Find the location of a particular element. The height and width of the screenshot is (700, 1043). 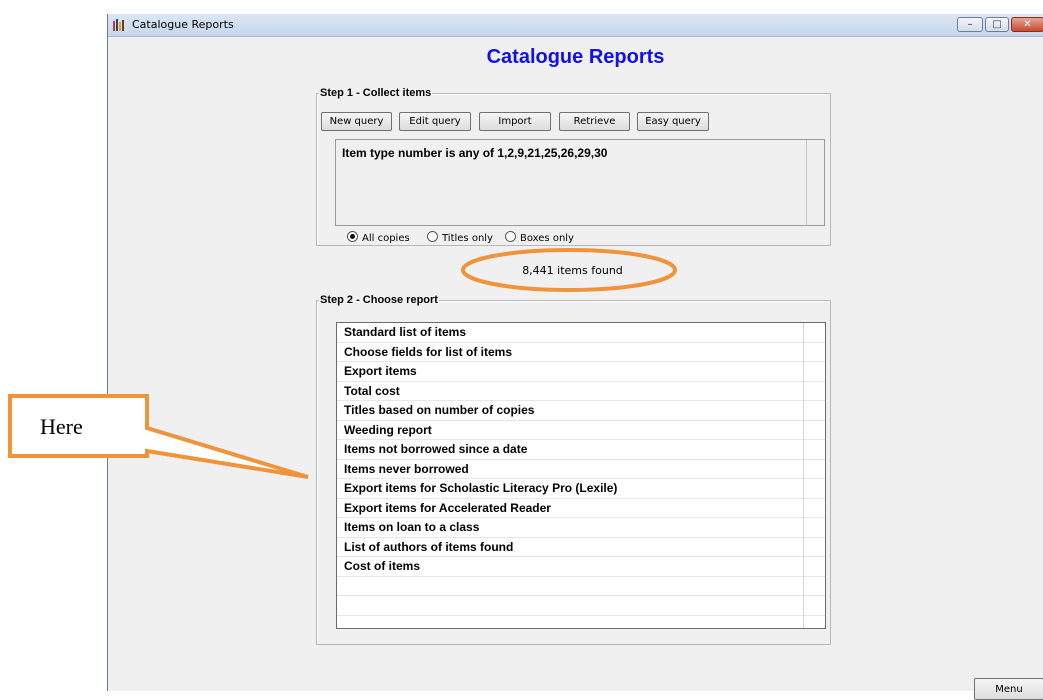

report-list-item: Export items is located at coordinates (581, 372).